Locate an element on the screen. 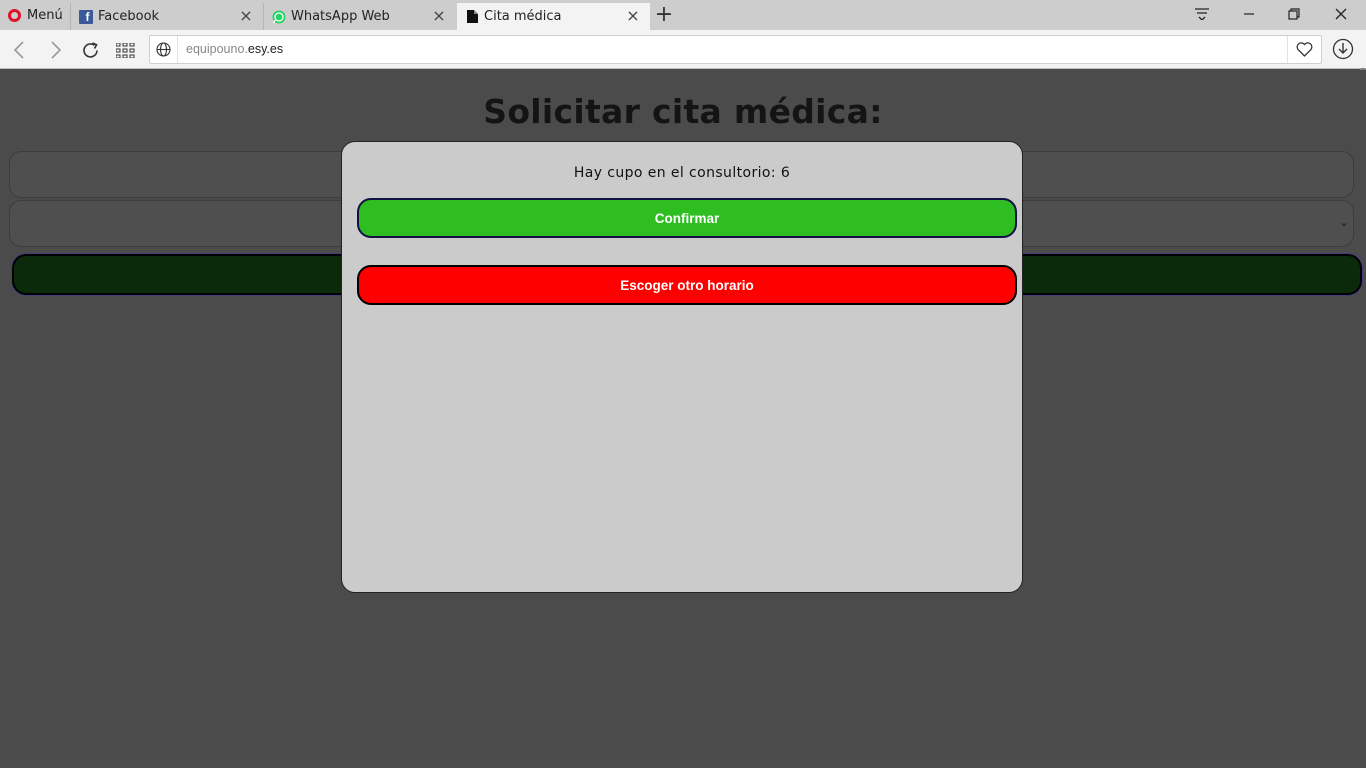 The width and height of the screenshot is (1366, 768). restore-icon is located at coordinates (1294, 15).